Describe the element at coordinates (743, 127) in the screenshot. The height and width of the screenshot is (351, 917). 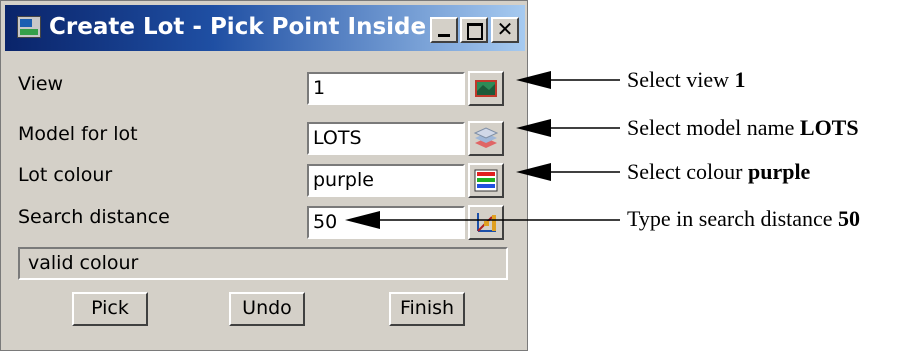
I see `annotation-model: Select model name LOTS` at that location.